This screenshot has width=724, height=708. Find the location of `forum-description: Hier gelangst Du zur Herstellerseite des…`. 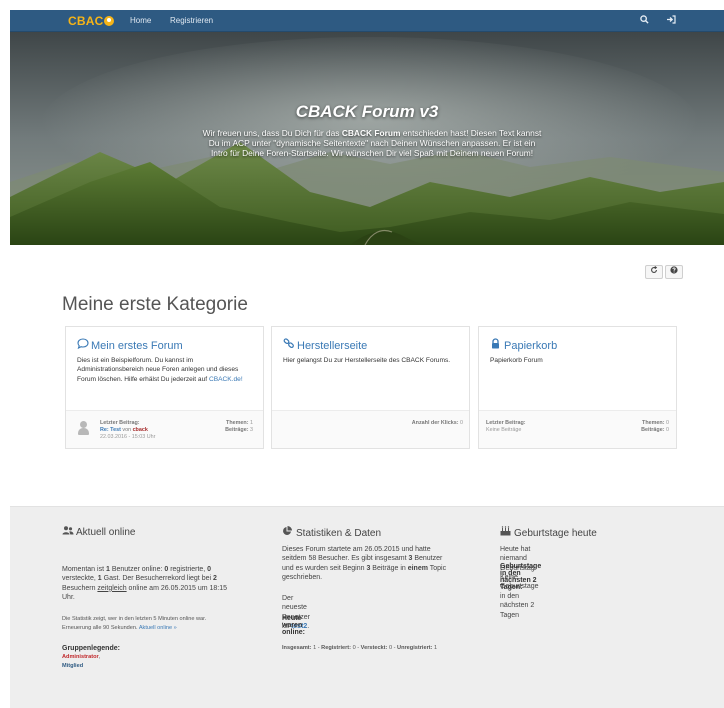

forum-description: Hier gelangst Du zur Herstellerseite des… is located at coordinates (367, 360).